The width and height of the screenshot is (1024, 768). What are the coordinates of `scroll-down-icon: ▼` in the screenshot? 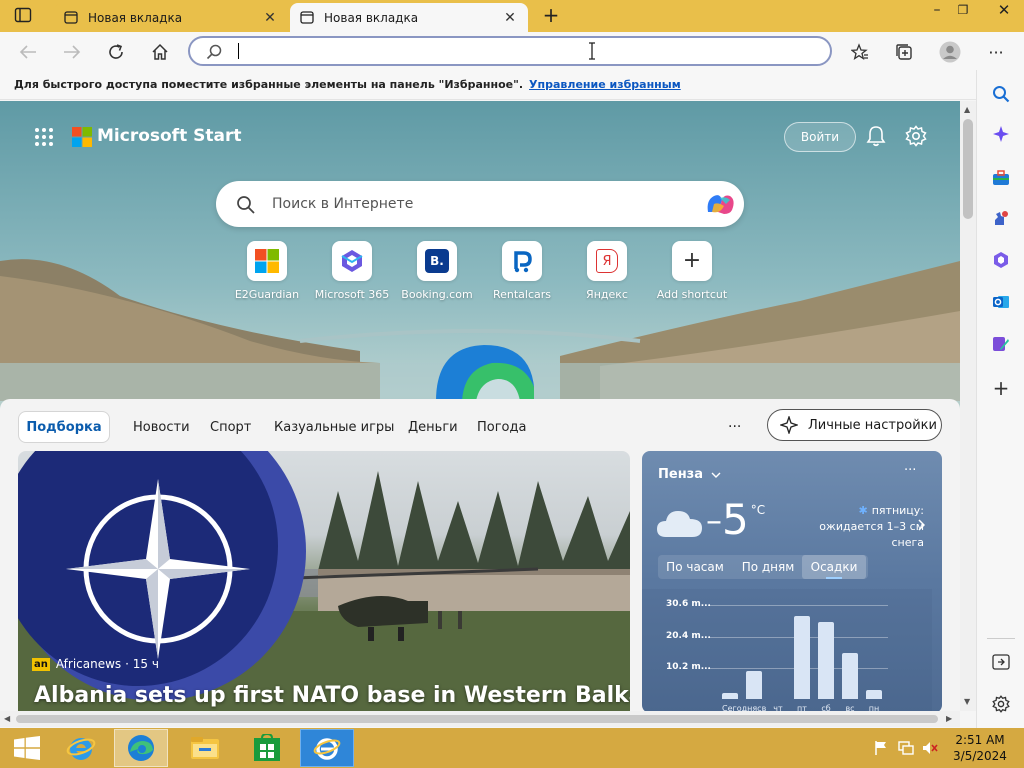 It's located at (967, 701).